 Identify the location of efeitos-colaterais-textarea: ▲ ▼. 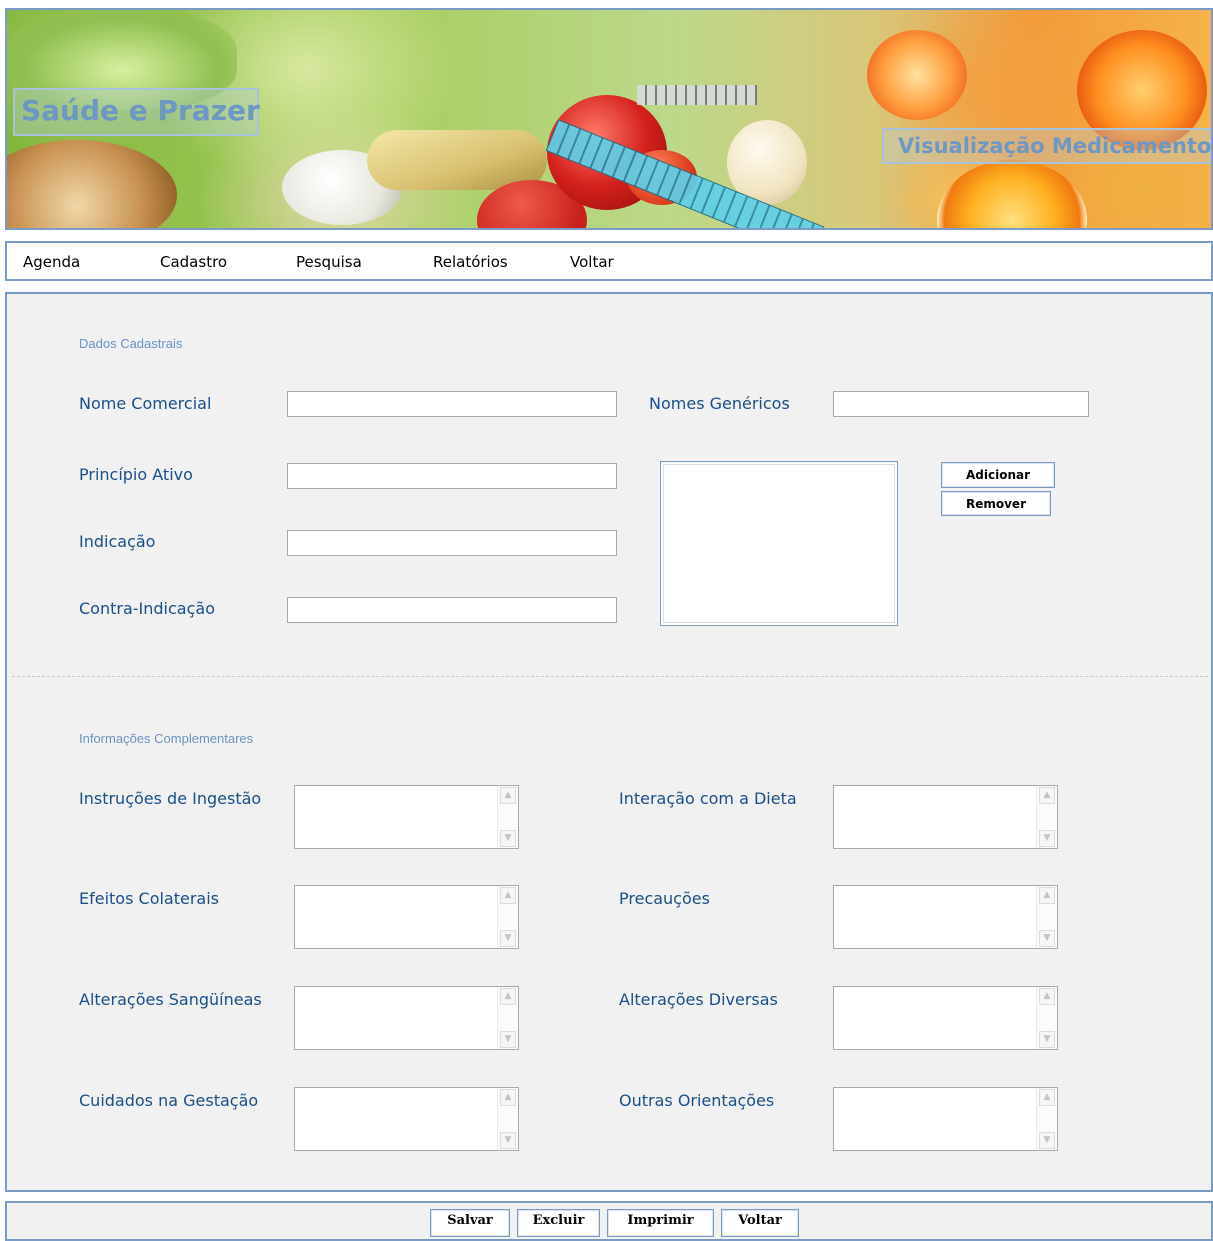
(406, 917).